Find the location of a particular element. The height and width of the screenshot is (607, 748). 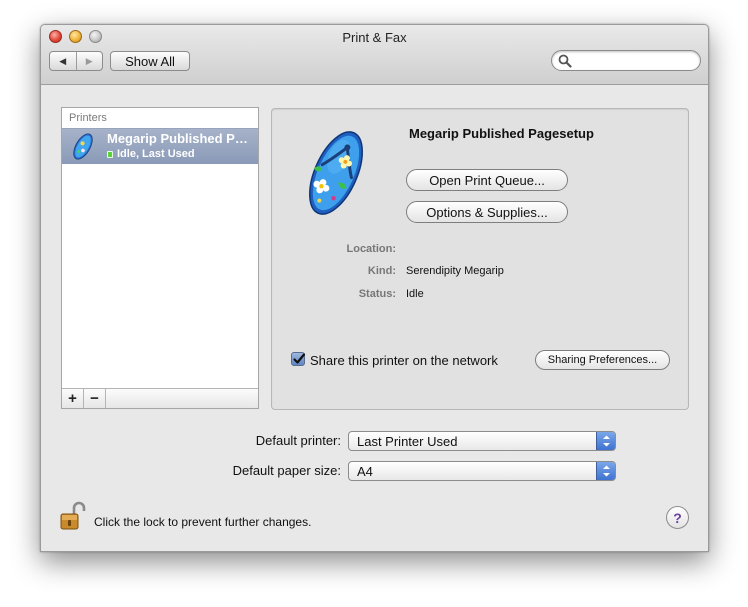

navigation-segmented-control: ◀ ▶ is located at coordinates (76, 61).